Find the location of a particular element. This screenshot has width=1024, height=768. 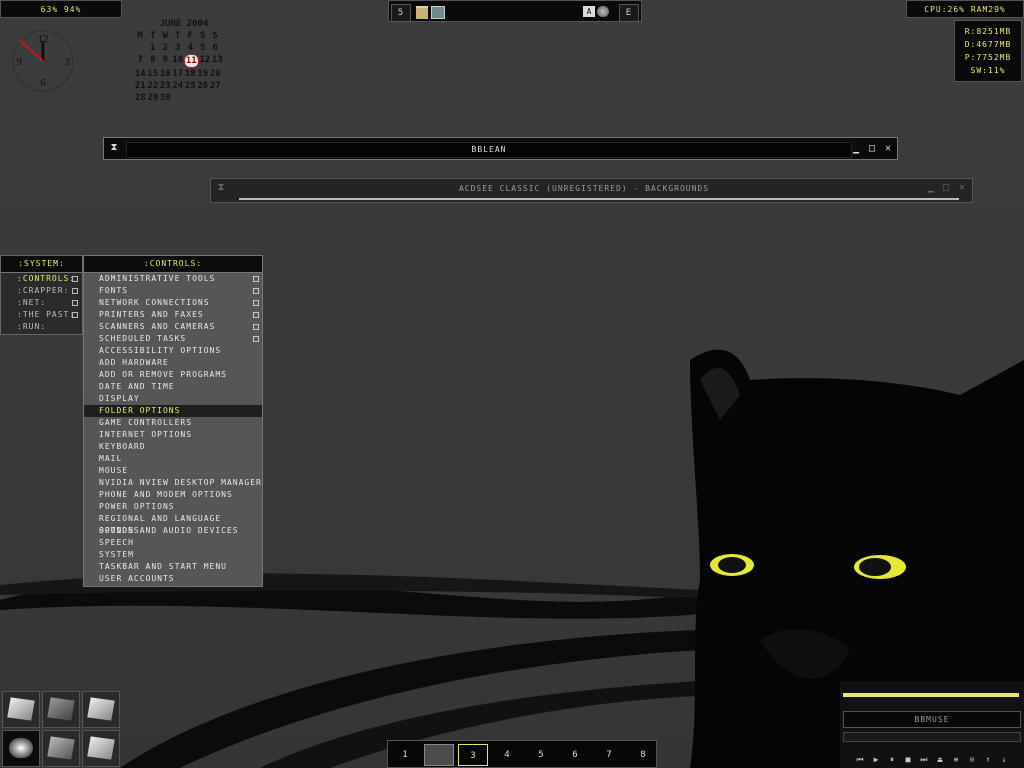

font-icon: A is located at coordinates (589, 11).